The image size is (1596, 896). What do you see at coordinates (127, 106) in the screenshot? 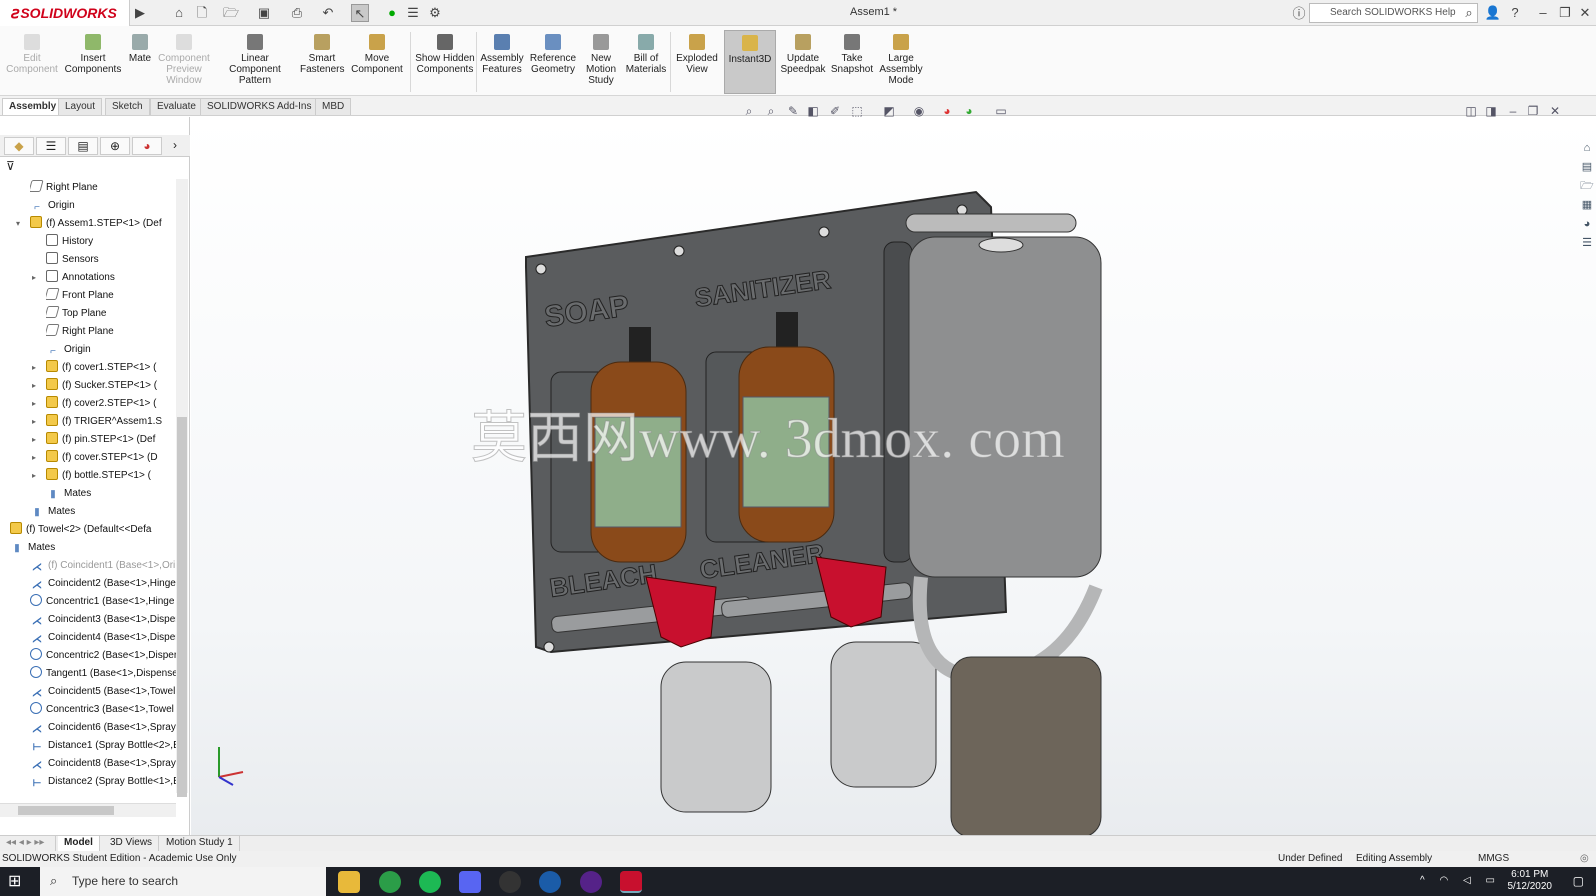
I see `tab-sketch: Sketch` at bounding box center [127, 106].